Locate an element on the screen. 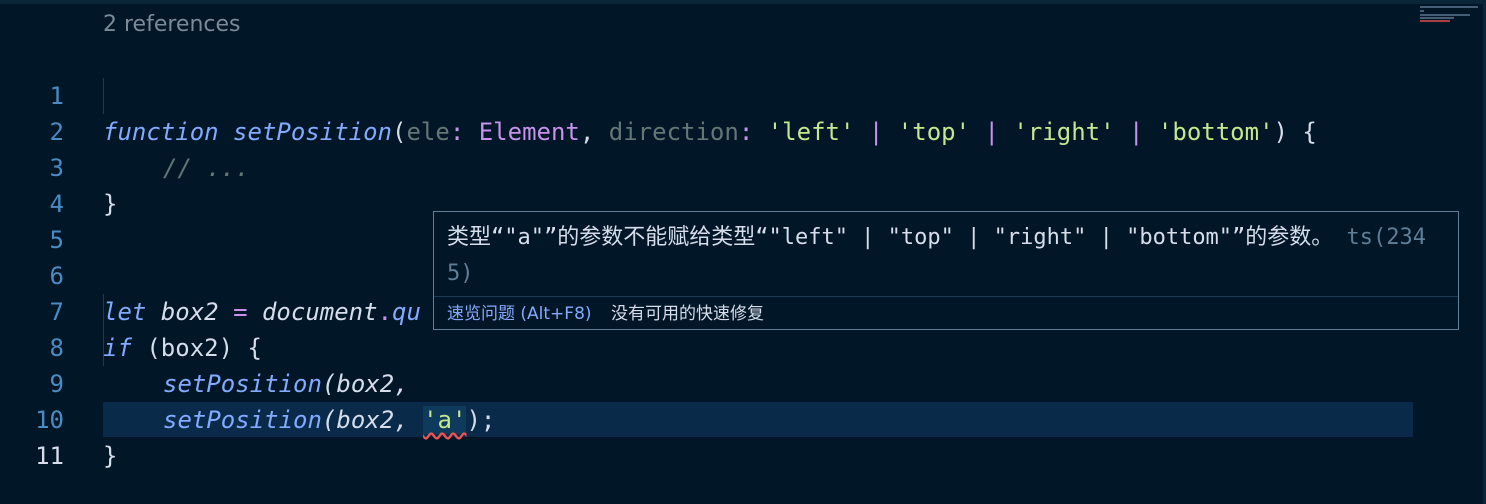 This screenshot has height=504, width=1486. hover-actions: 速览问题 (Alt+F8) 没有可用的快速修复 is located at coordinates (946, 313).